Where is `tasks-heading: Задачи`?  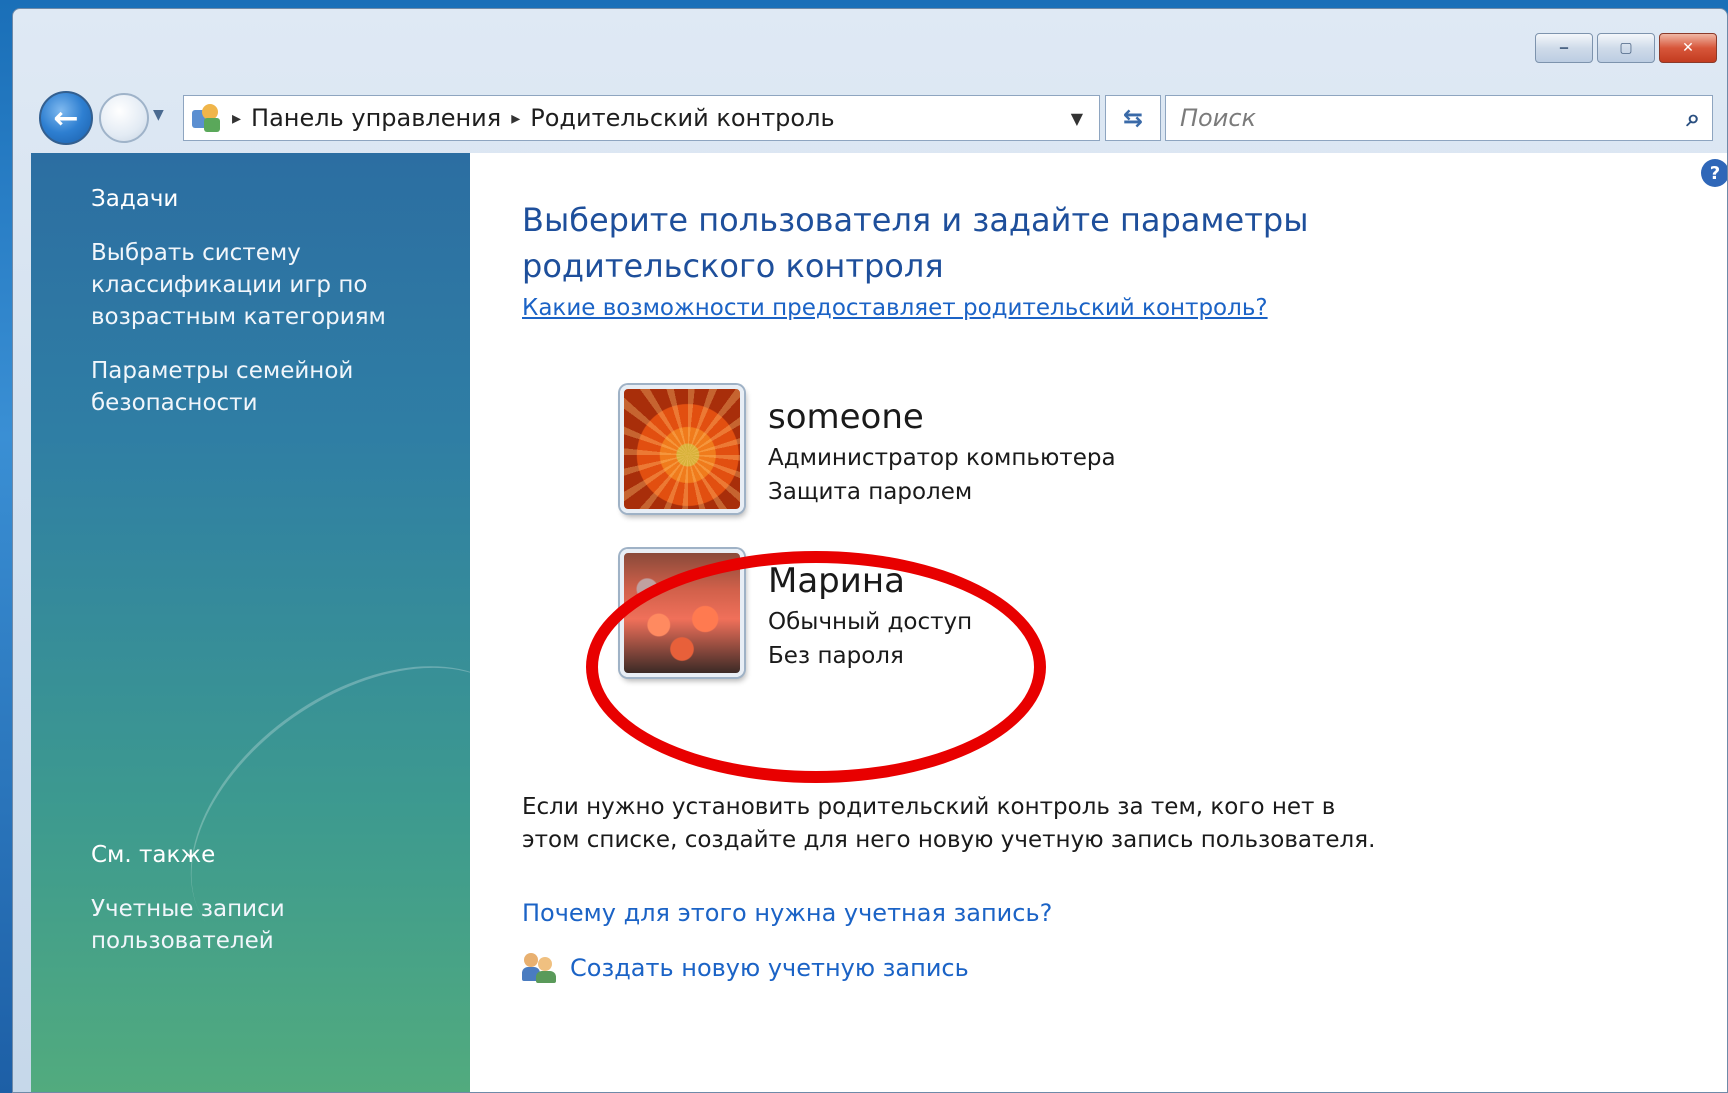 tasks-heading: Задачи is located at coordinates (135, 199).